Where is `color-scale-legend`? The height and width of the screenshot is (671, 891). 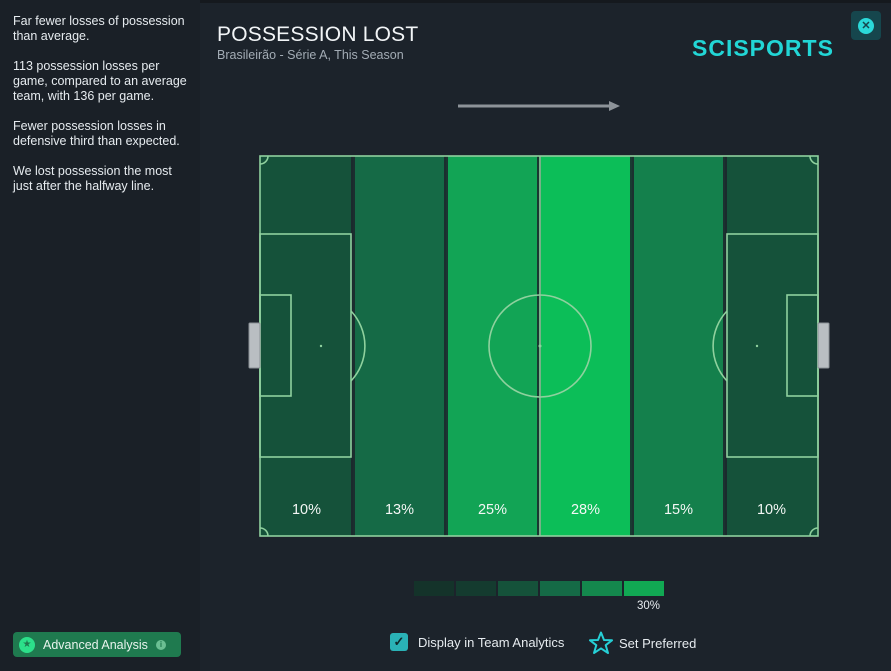
color-scale-legend is located at coordinates (539, 588).